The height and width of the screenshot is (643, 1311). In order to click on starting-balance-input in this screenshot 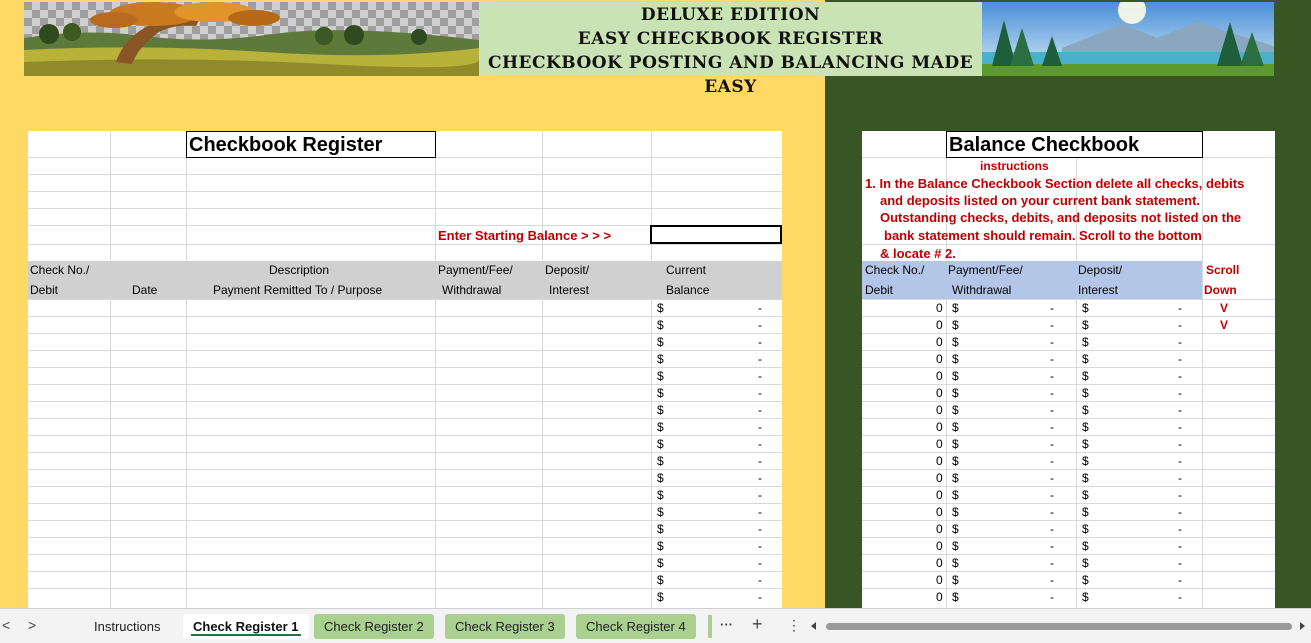, I will do `click(716, 234)`.